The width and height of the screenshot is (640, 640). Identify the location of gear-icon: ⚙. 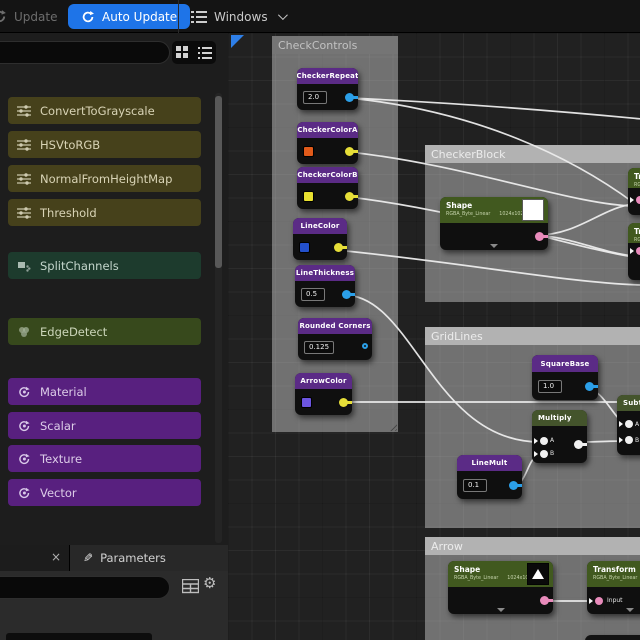
(209, 583).